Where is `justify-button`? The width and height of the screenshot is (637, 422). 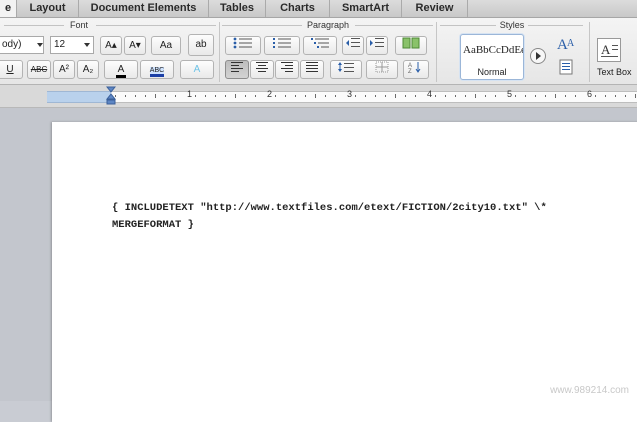 justify-button is located at coordinates (312, 69).